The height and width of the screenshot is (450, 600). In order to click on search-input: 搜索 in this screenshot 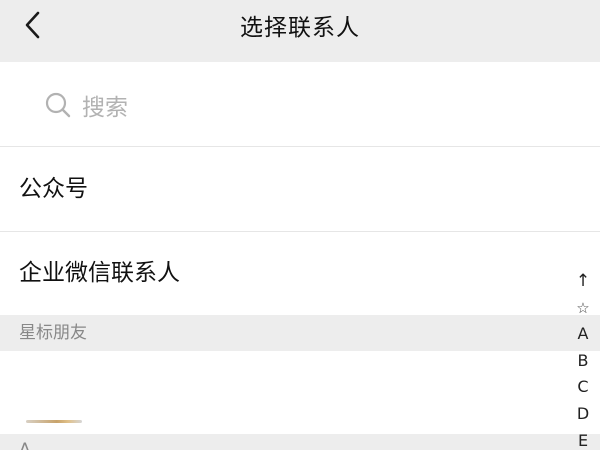, I will do `click(86, 105)`.